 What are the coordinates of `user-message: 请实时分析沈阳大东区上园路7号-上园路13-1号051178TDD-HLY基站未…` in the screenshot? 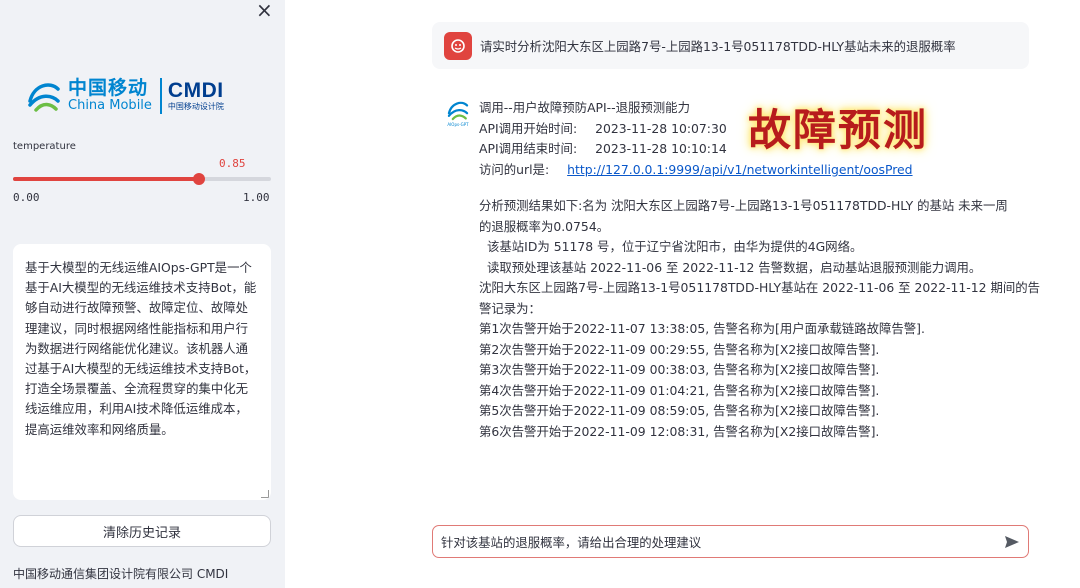 It's located at (730, 45).